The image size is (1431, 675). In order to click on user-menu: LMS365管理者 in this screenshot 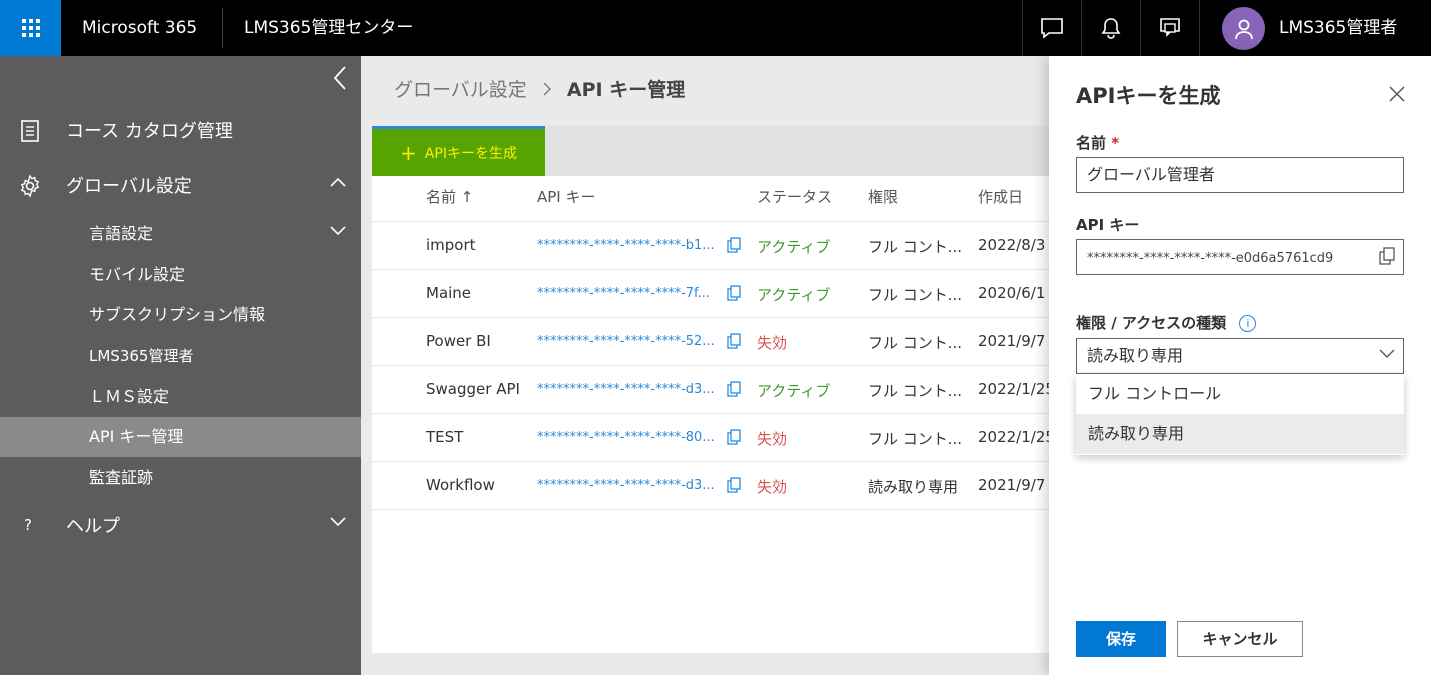, I will do `click(1315, 28)`.